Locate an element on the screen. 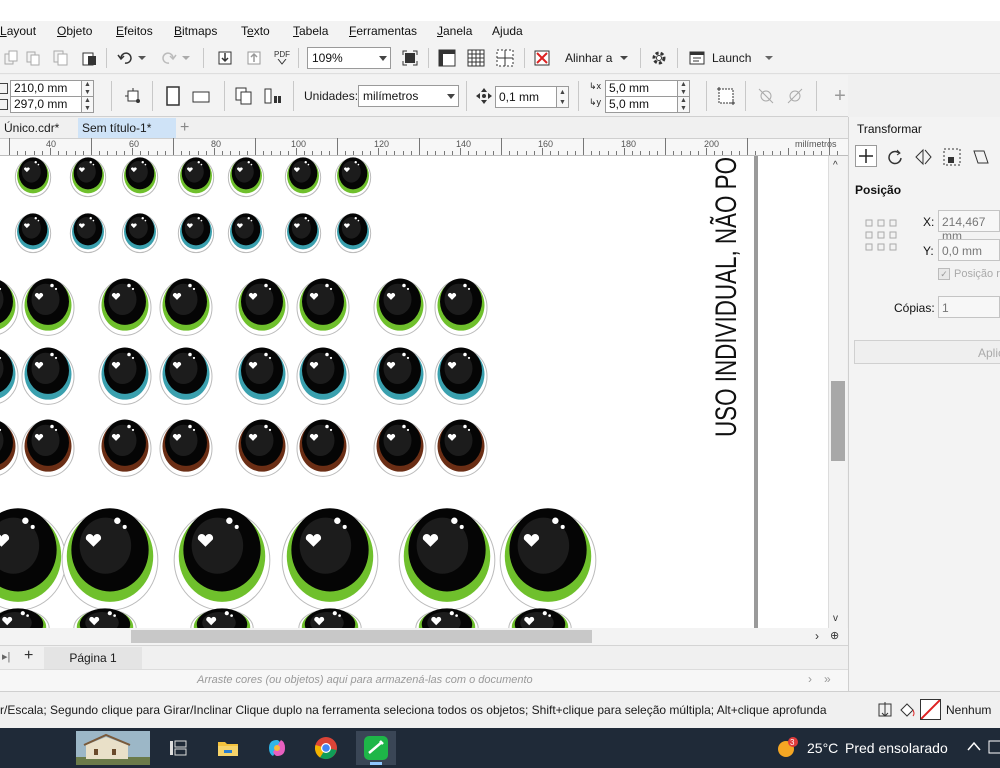  page-tab-1: Página 1 is located at coordinates (93, 658).